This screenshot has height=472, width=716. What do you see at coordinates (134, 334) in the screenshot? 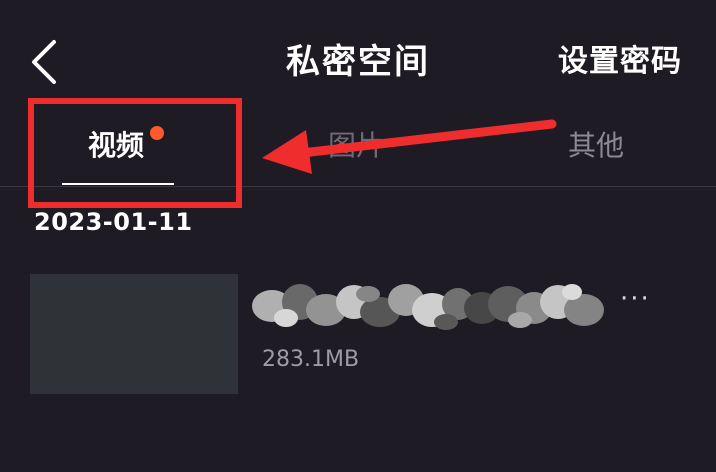
I see `video-thumbnail` at bounding box center [134, 334].